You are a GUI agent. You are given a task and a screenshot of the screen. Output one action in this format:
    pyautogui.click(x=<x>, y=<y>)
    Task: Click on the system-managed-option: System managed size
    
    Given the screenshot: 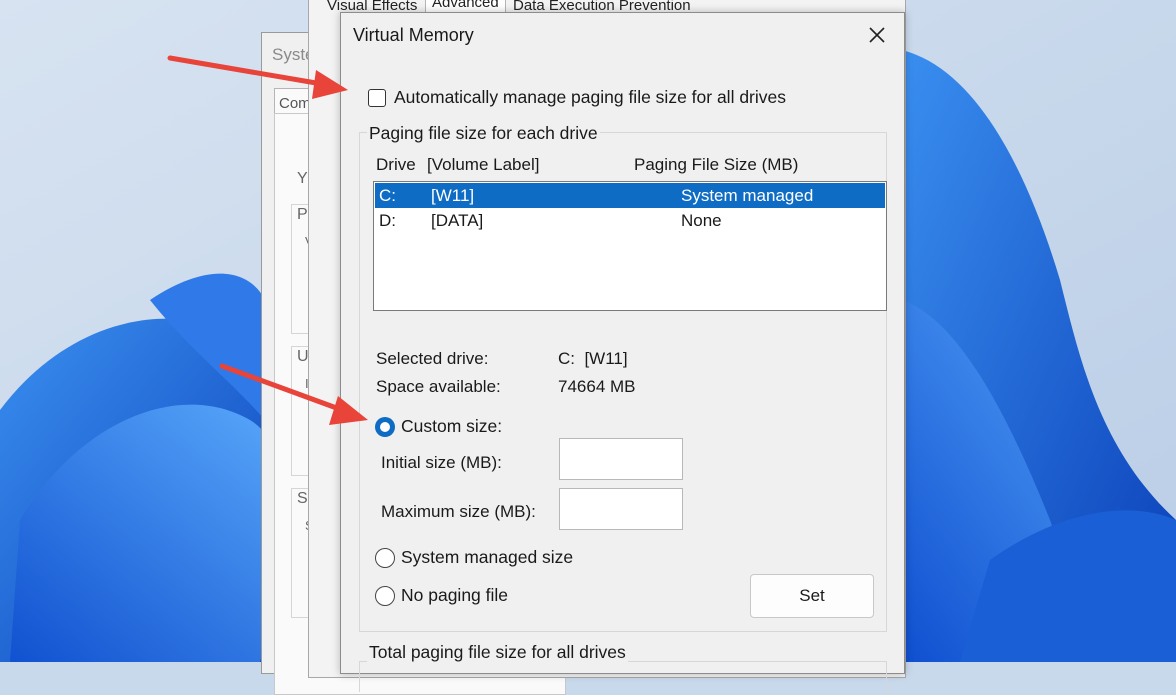 What is the action you would take?
    pyautogui.click(x=474, y=557)
    